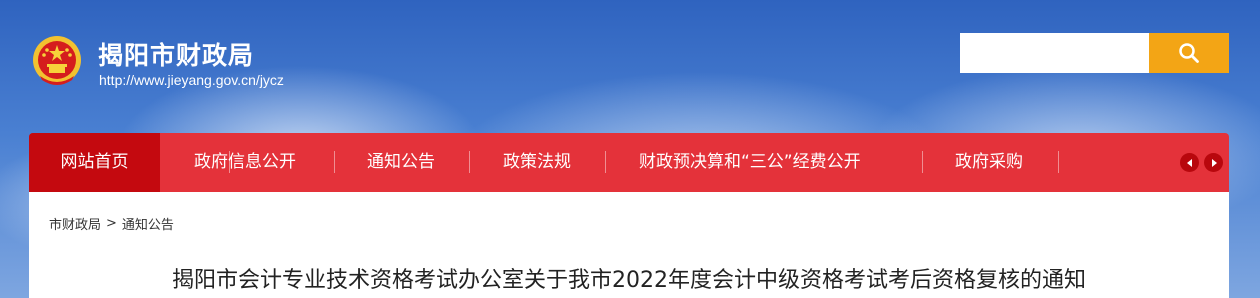 The image size is (1260, 298). What do you see at coordinates (75, 225) in the screenshot?
I see `breadcrumb-item-finance-bureau: 市财政局` at bounding box center [75, 225].